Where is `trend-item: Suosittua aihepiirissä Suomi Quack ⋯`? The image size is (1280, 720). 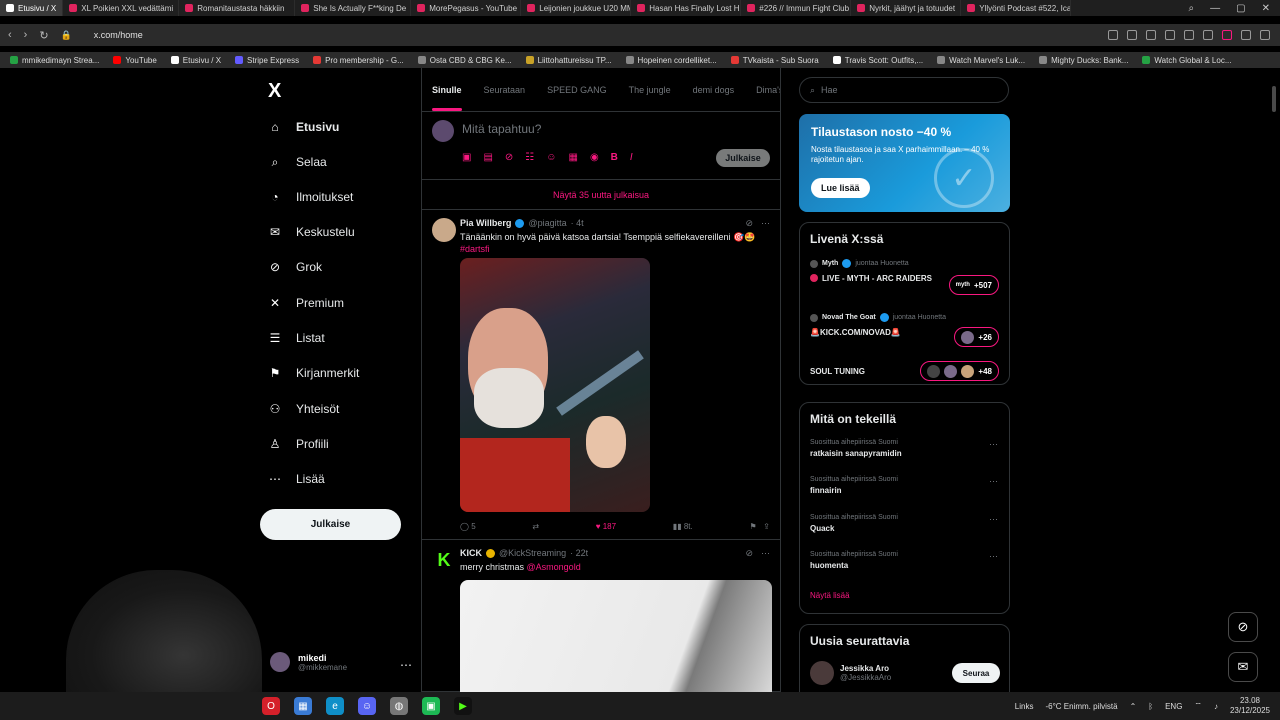 trend-item: Suosittua aihepiirissä Suomi Quack ⋯ is located at coordinates (905, 523).